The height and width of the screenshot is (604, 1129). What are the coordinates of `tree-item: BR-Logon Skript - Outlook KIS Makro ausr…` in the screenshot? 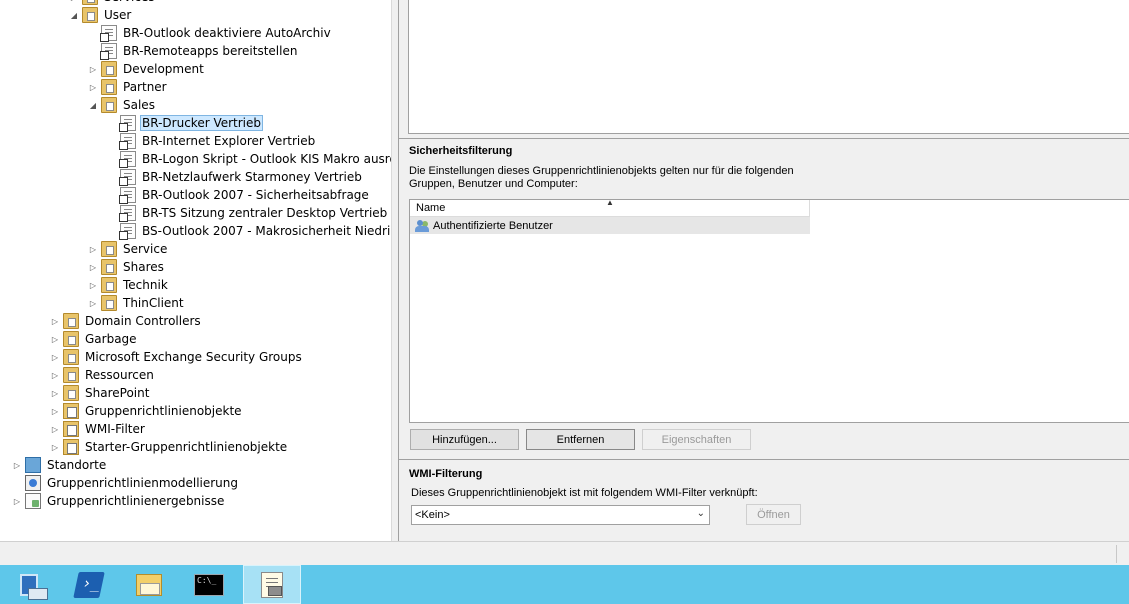 It's located at (249, 159).